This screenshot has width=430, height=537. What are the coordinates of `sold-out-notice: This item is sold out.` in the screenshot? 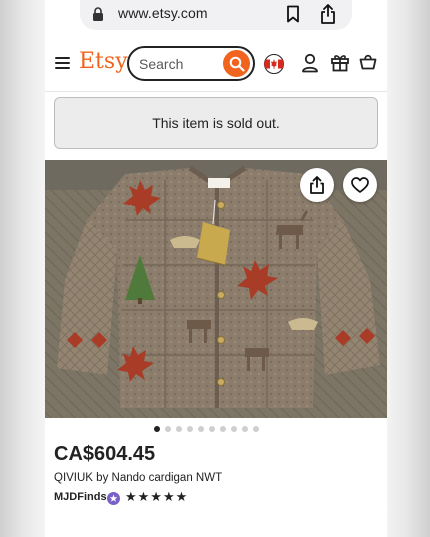 It's located at (216, 123).